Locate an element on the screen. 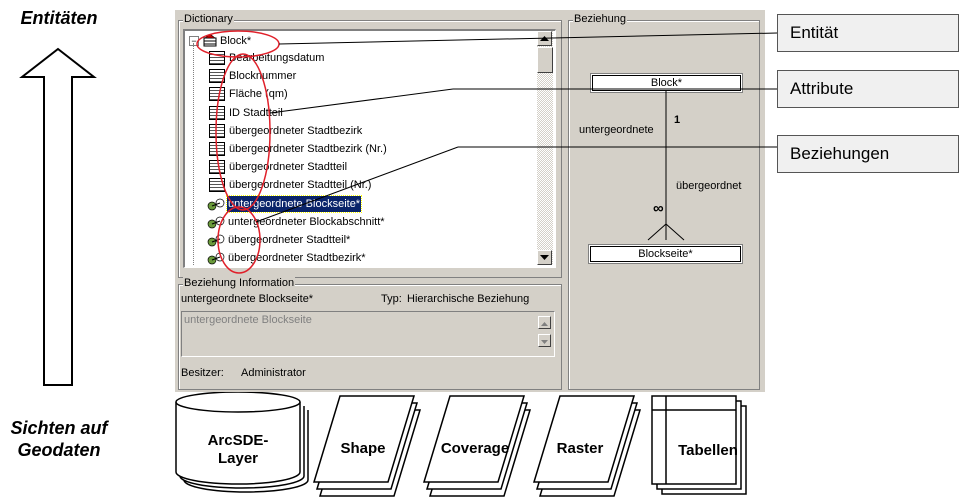 This screenshot has height=497, width=966. up-arrow is located at coordinates (58, 216).